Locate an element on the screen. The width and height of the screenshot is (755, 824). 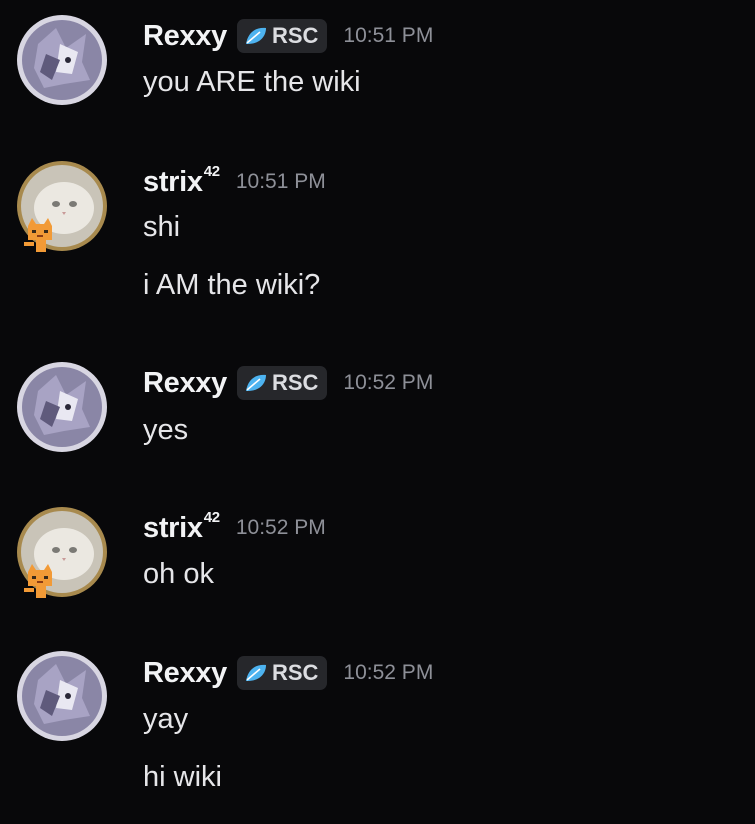
message-text: oh ok is located at coordinates (178, 574).